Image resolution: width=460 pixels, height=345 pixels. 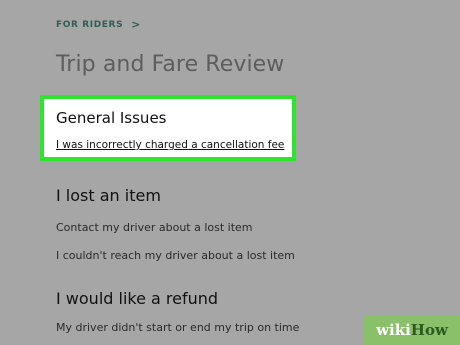 I want to click on breadcrumb-for-riders: FOR RIDERS, so click(x=89, y=25).